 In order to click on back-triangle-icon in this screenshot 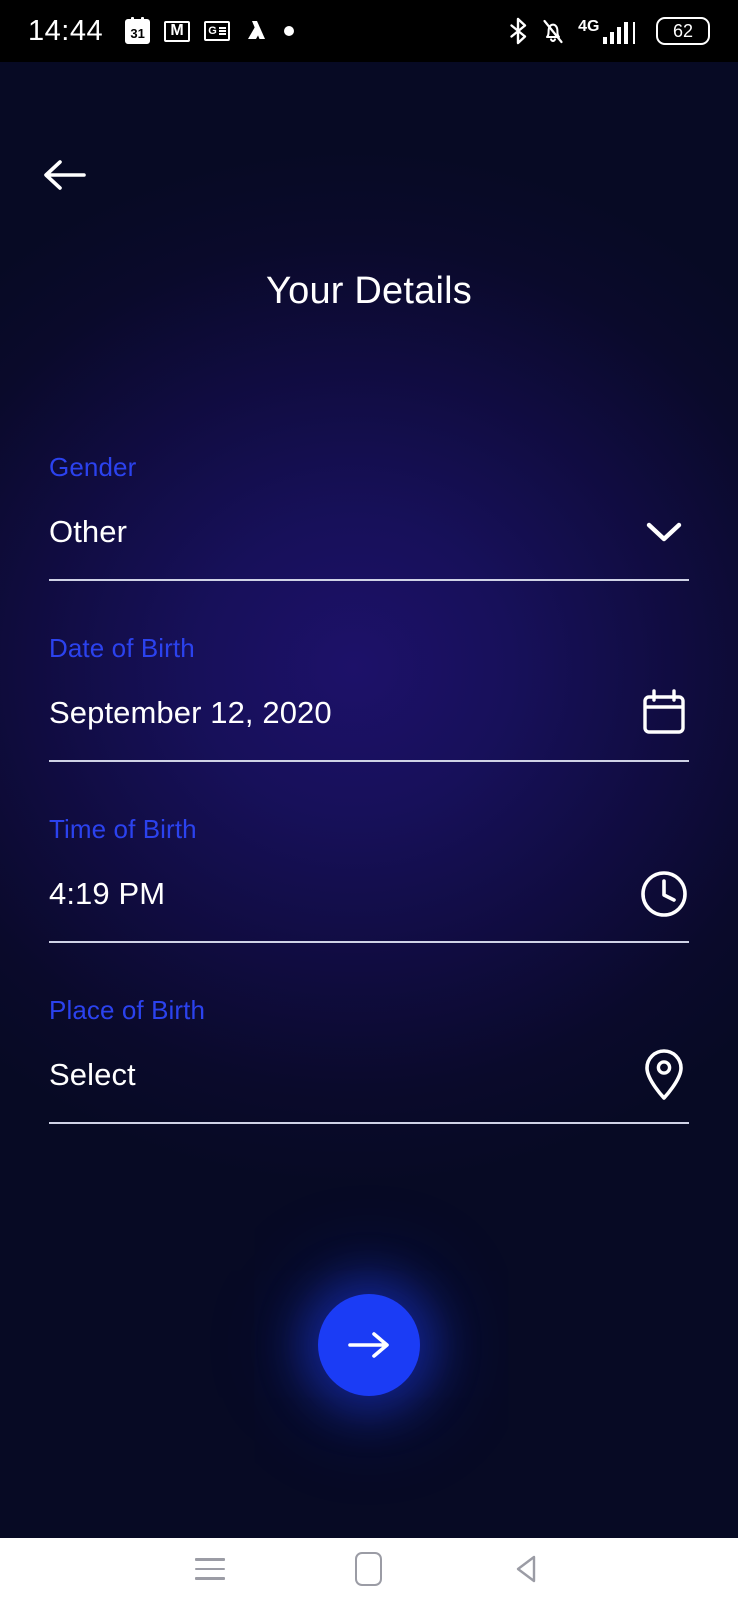, I will do `click(526, 1569)`.